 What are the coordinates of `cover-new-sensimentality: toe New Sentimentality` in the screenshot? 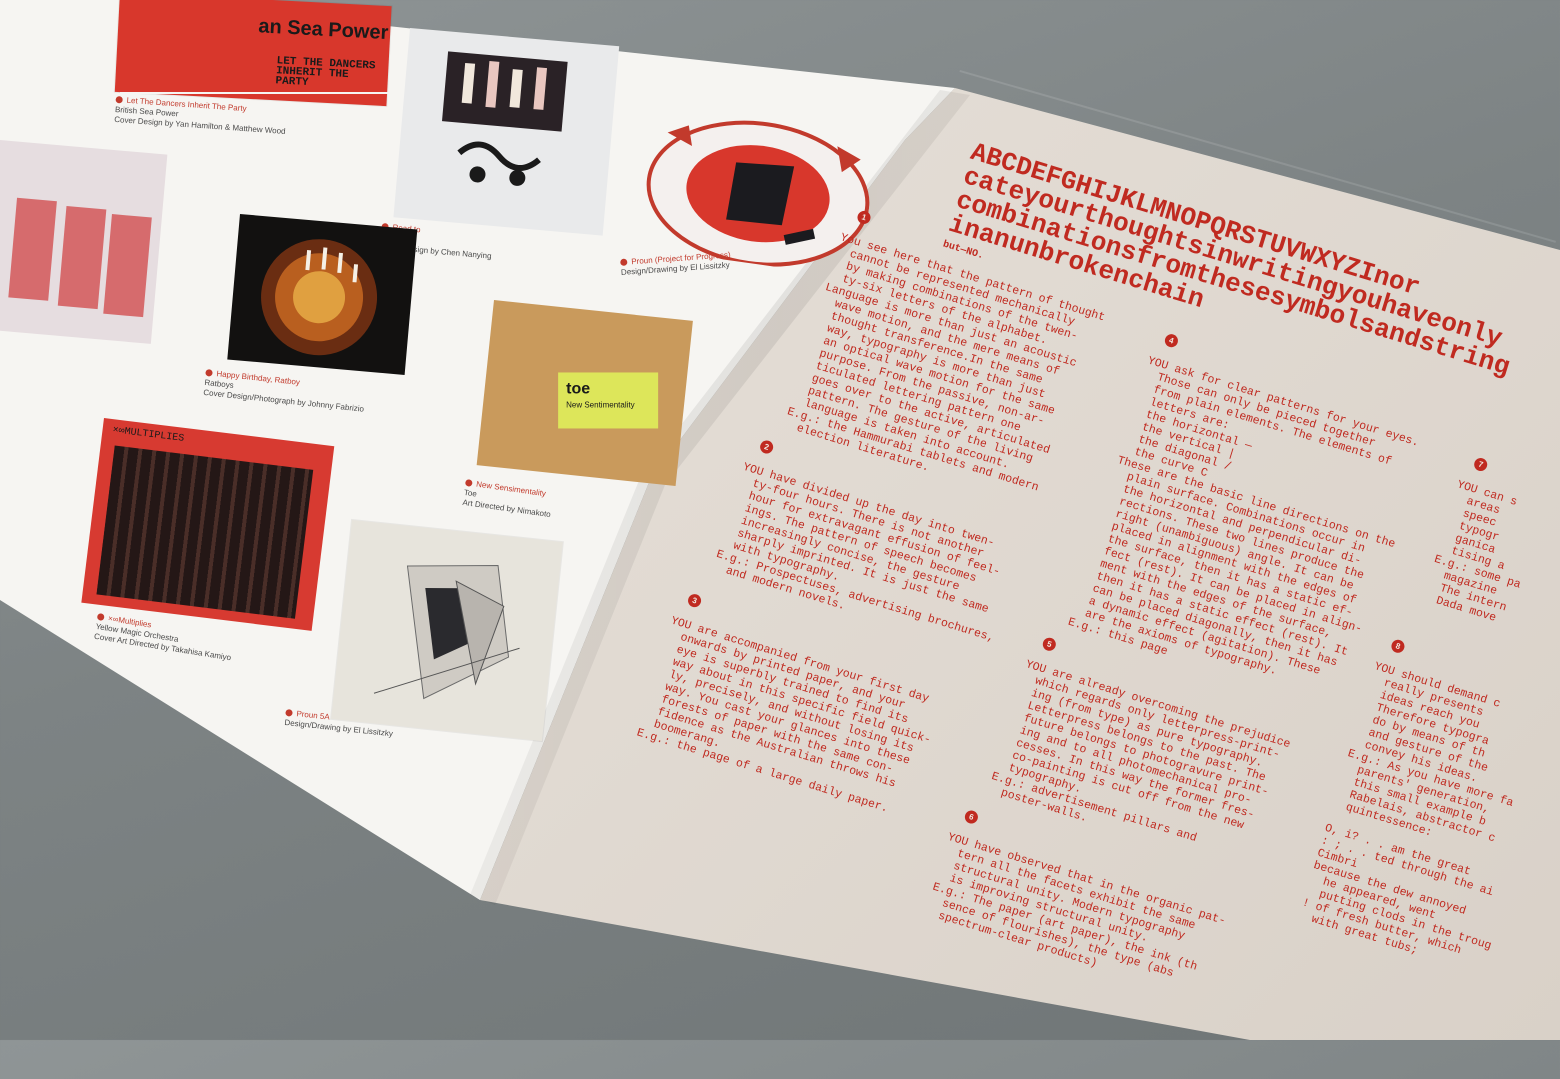 It's located at (584, 393).